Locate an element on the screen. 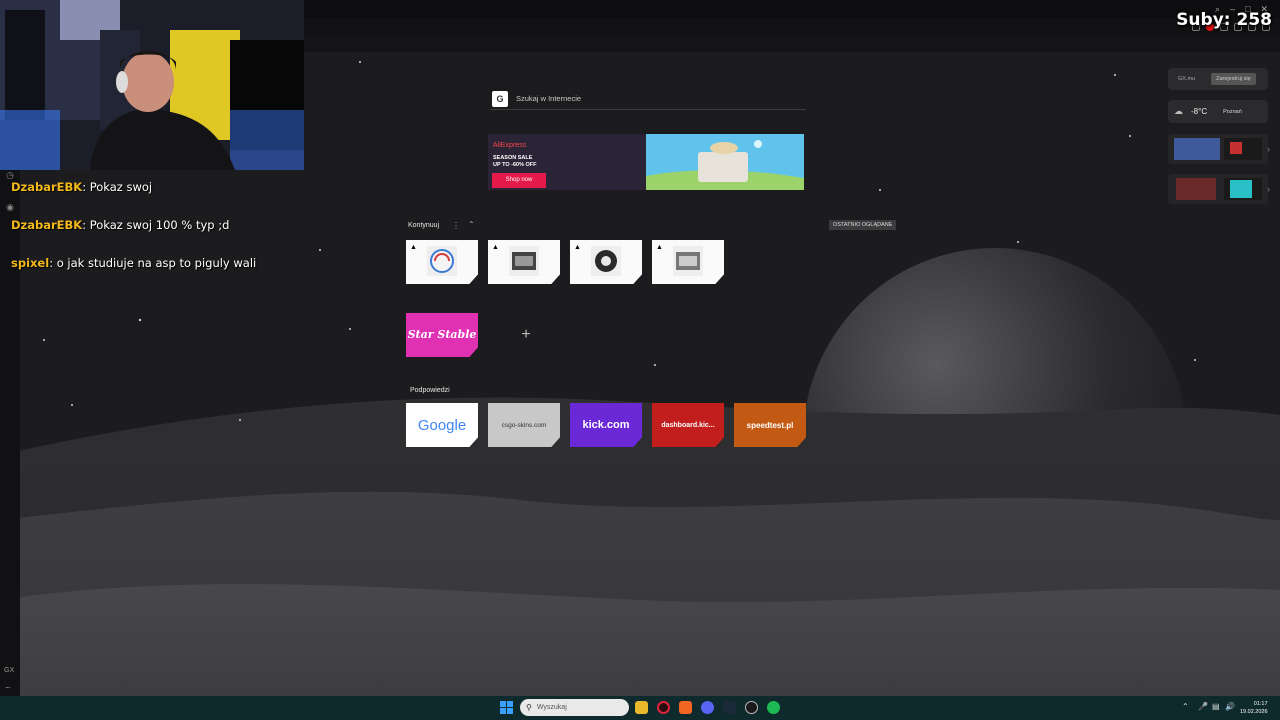 This screenshot has width=1280, height=720. ad-subline: UP TO -60% OFF is located at coordinates (515, 165).